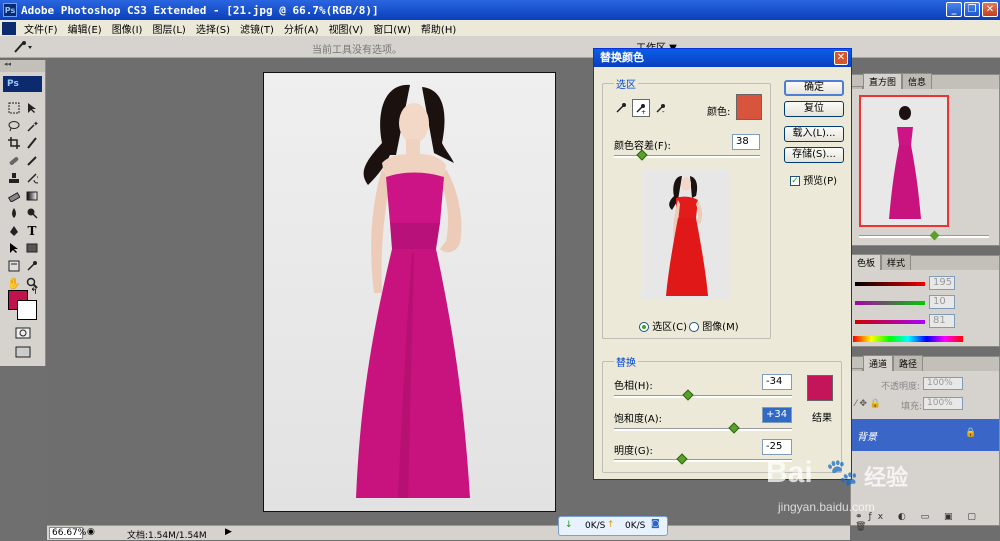  What do you see at coordinates (67, 533) in the screenshot?
I see `zoom-field: 66.67%` at bounding box center [67, 533].